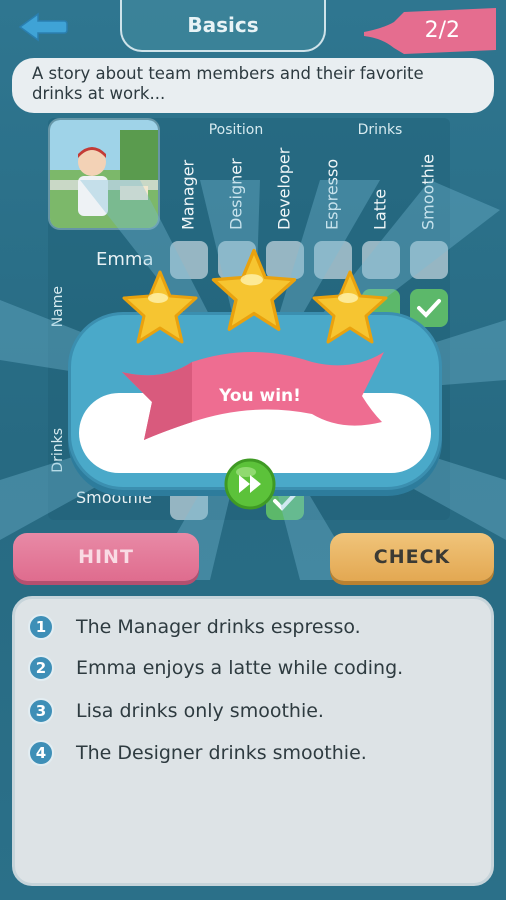  What do you see at coordinates (236, 130) in the screenshot?
I see `column-group-position: Position` at bounding box center [236, 130].